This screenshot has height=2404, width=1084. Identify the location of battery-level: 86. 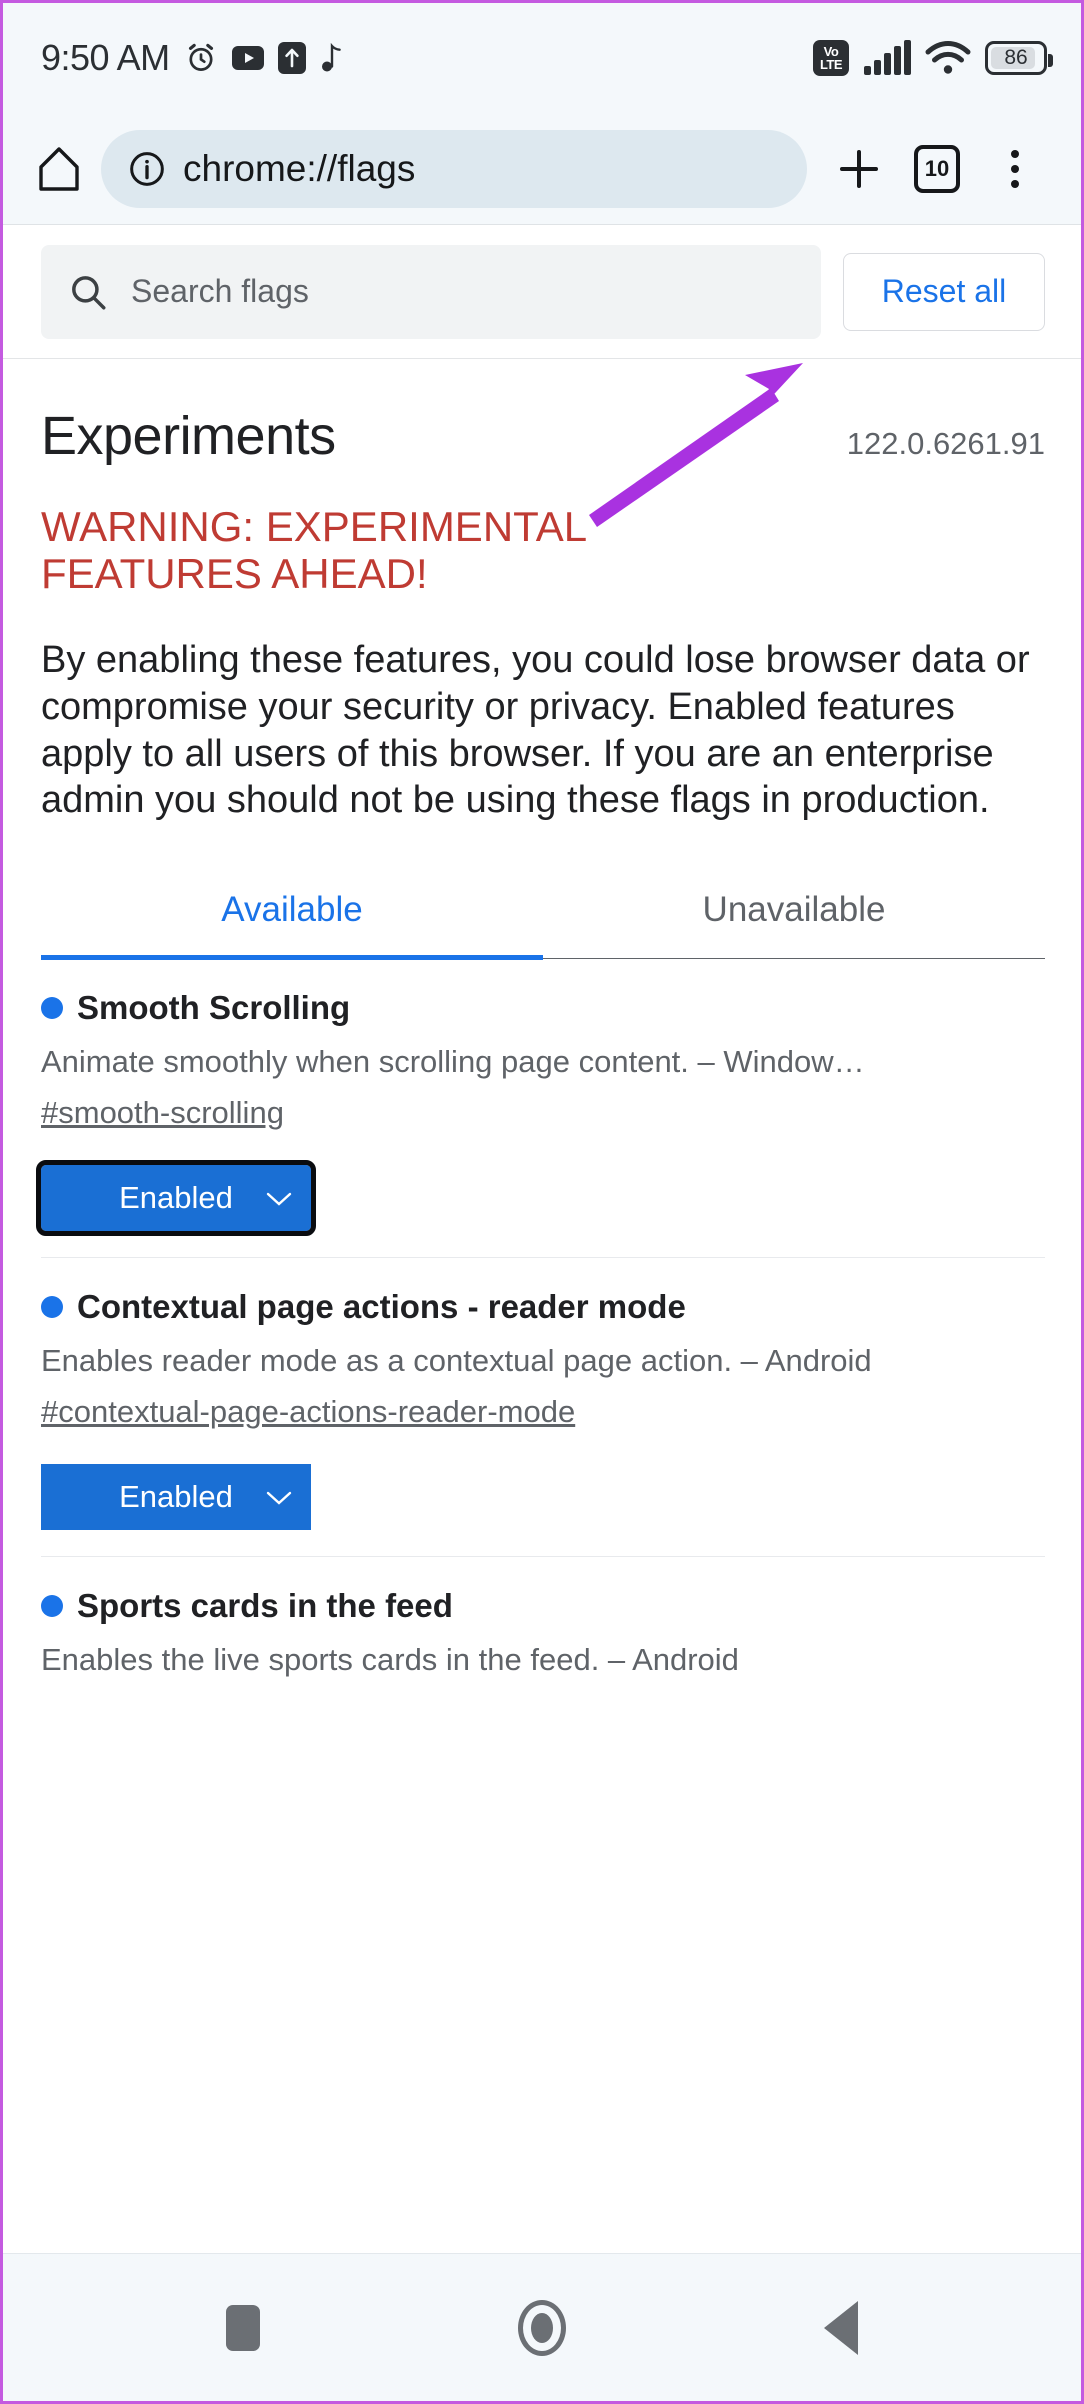
(1016, 57).